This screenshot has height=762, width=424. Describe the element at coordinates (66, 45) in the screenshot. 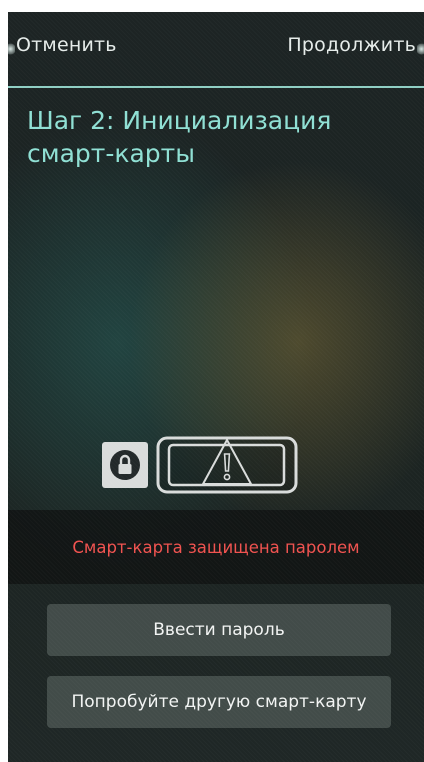

I see `cancel-button: Отменить` at that location.